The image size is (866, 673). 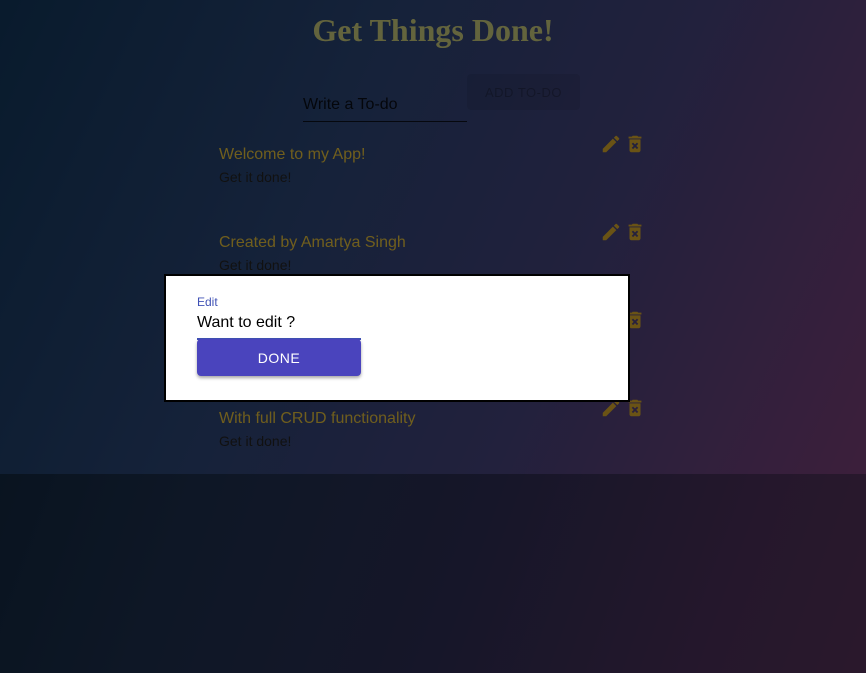 I want to click on edit-field, so click(x=279, y=325).